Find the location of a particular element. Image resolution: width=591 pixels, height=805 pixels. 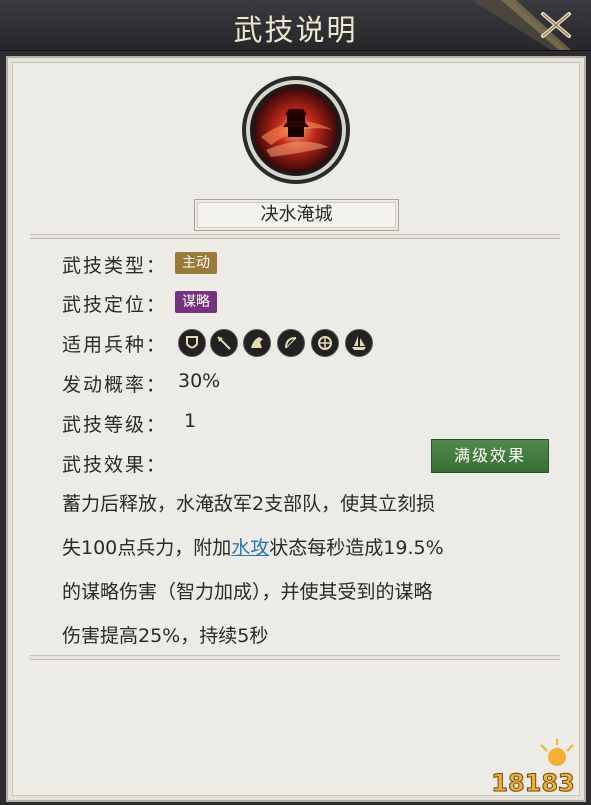

skill-type-label: 武技类型： is located at coordinates (115, 266).